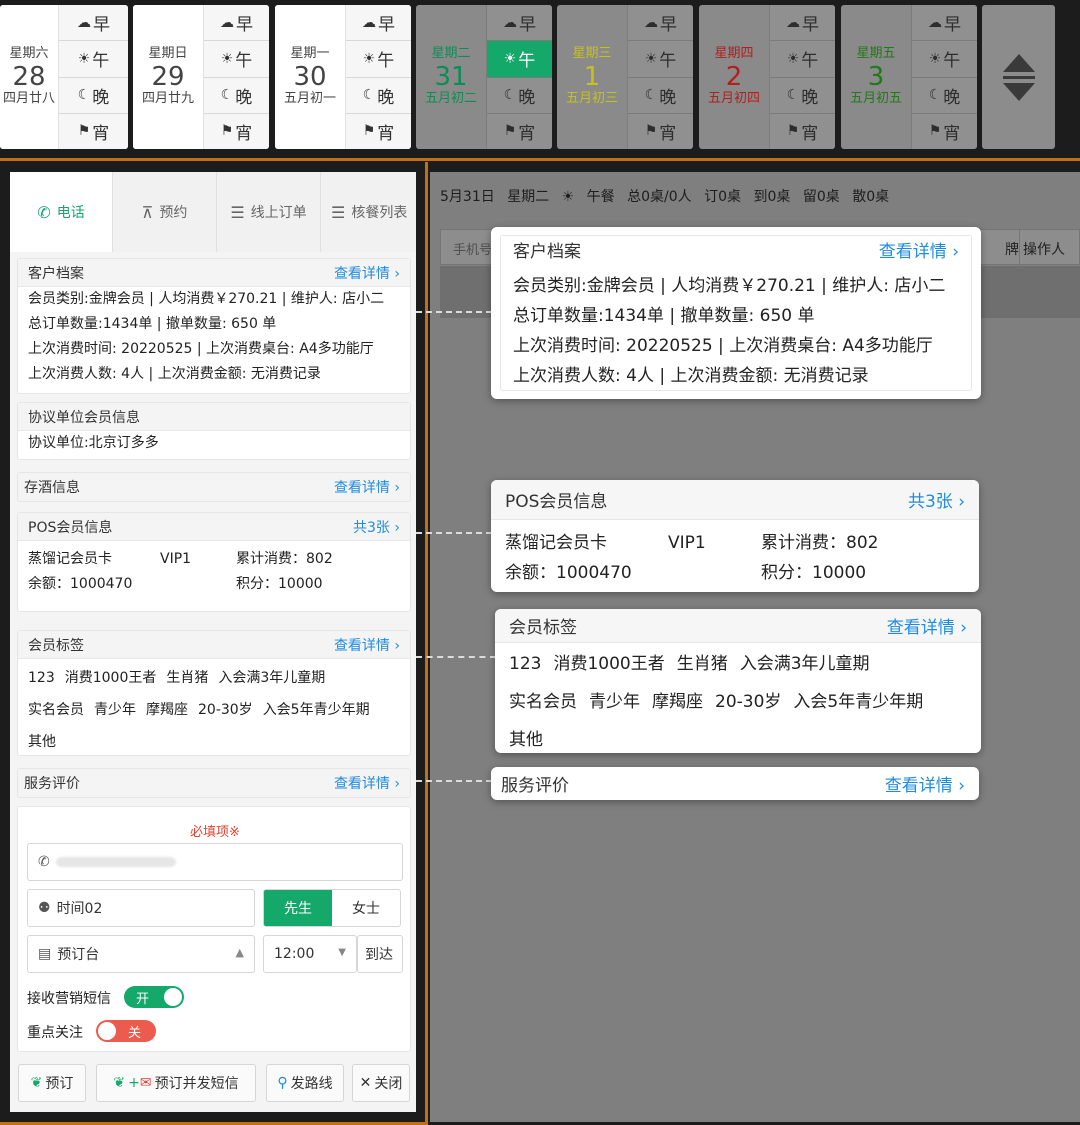  What do you see at coordinates (167, 710) in the screenshot?
I see `tag: 摩羯座` at bounding box center [167, 710].